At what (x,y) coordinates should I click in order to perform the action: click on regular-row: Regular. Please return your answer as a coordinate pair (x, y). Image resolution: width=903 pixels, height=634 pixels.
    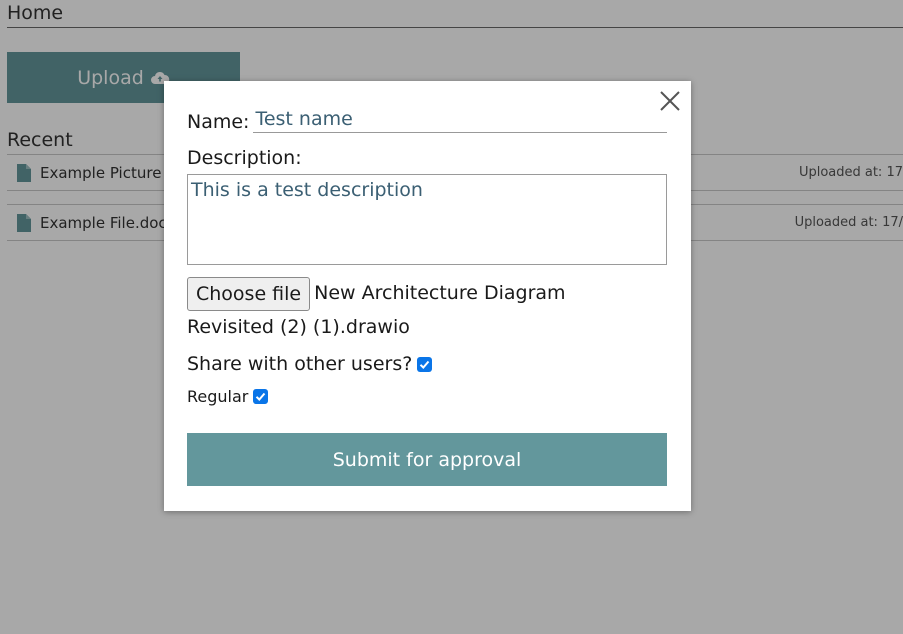
    Looking at the image, I should click on (228, 396).